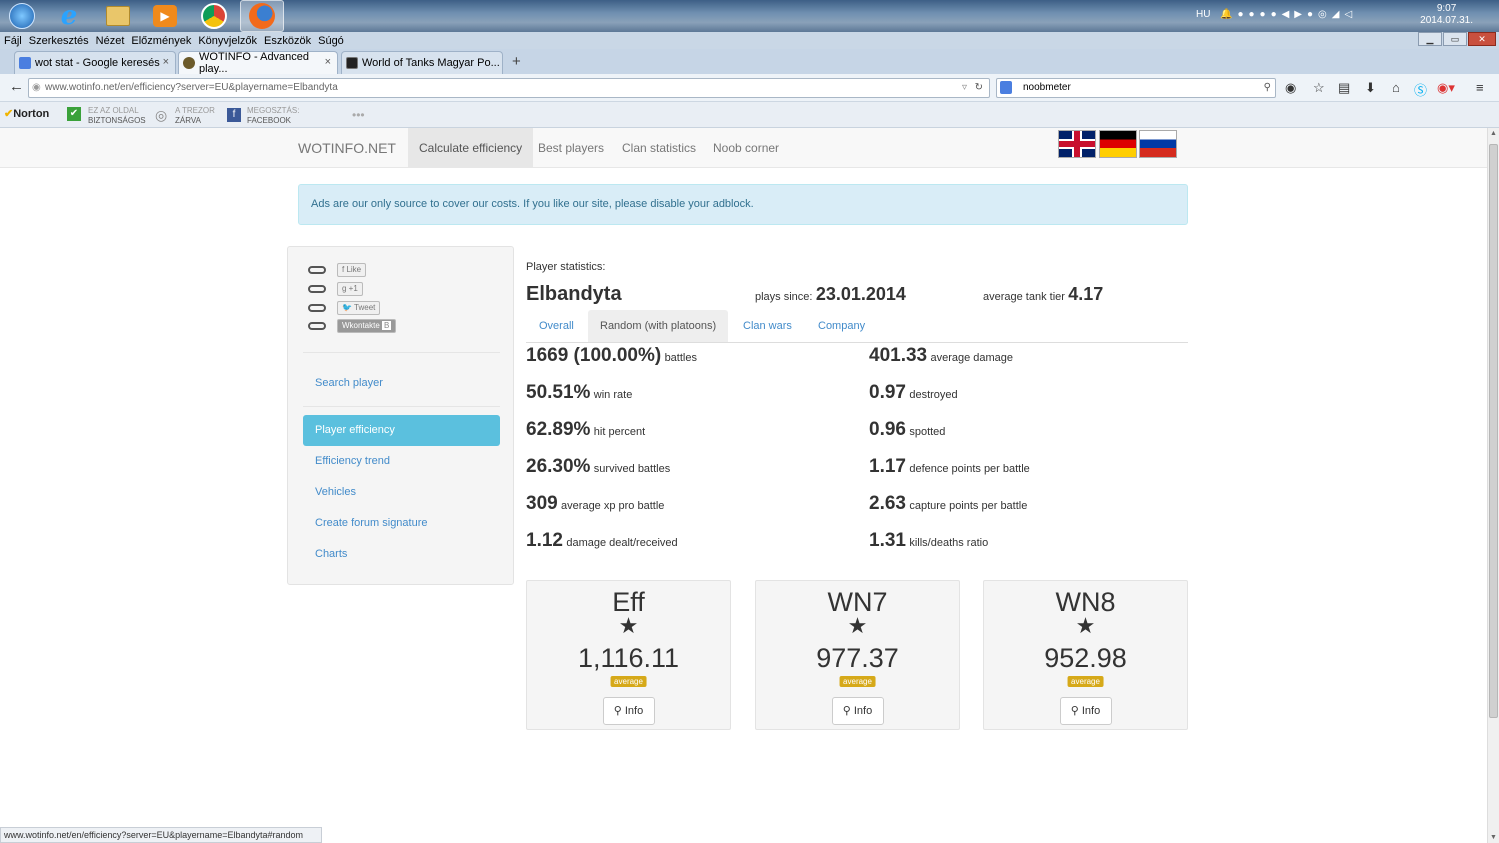 The height and width of the screenshot is (843, 1499). I want to click on tab-overall: Overall, so click(556, 326).